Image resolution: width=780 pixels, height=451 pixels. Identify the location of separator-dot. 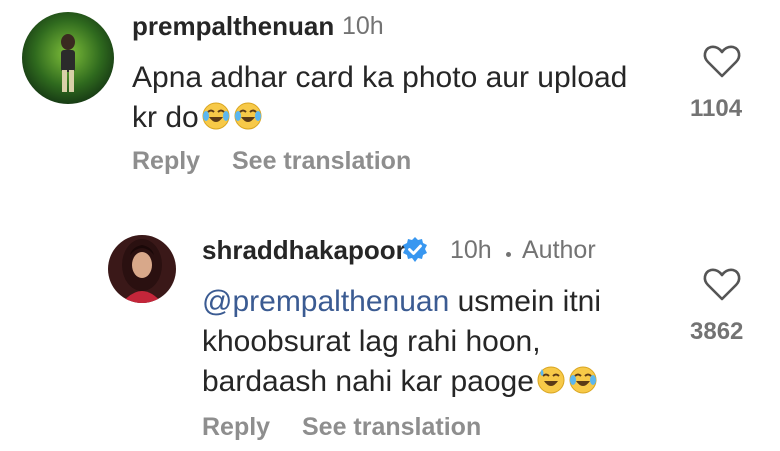
(508, 254).